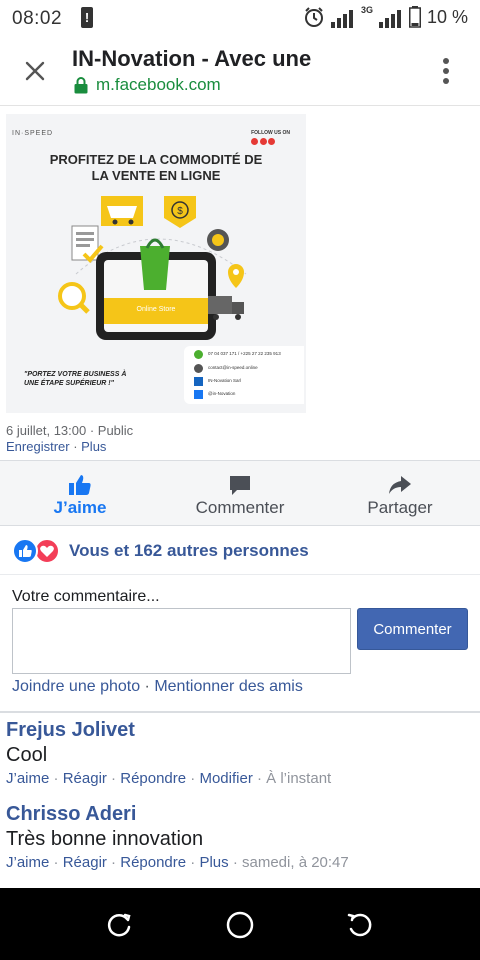 This screenshot has height=960, width=480. I want to click on recent-apps-button, so click(120, 925).